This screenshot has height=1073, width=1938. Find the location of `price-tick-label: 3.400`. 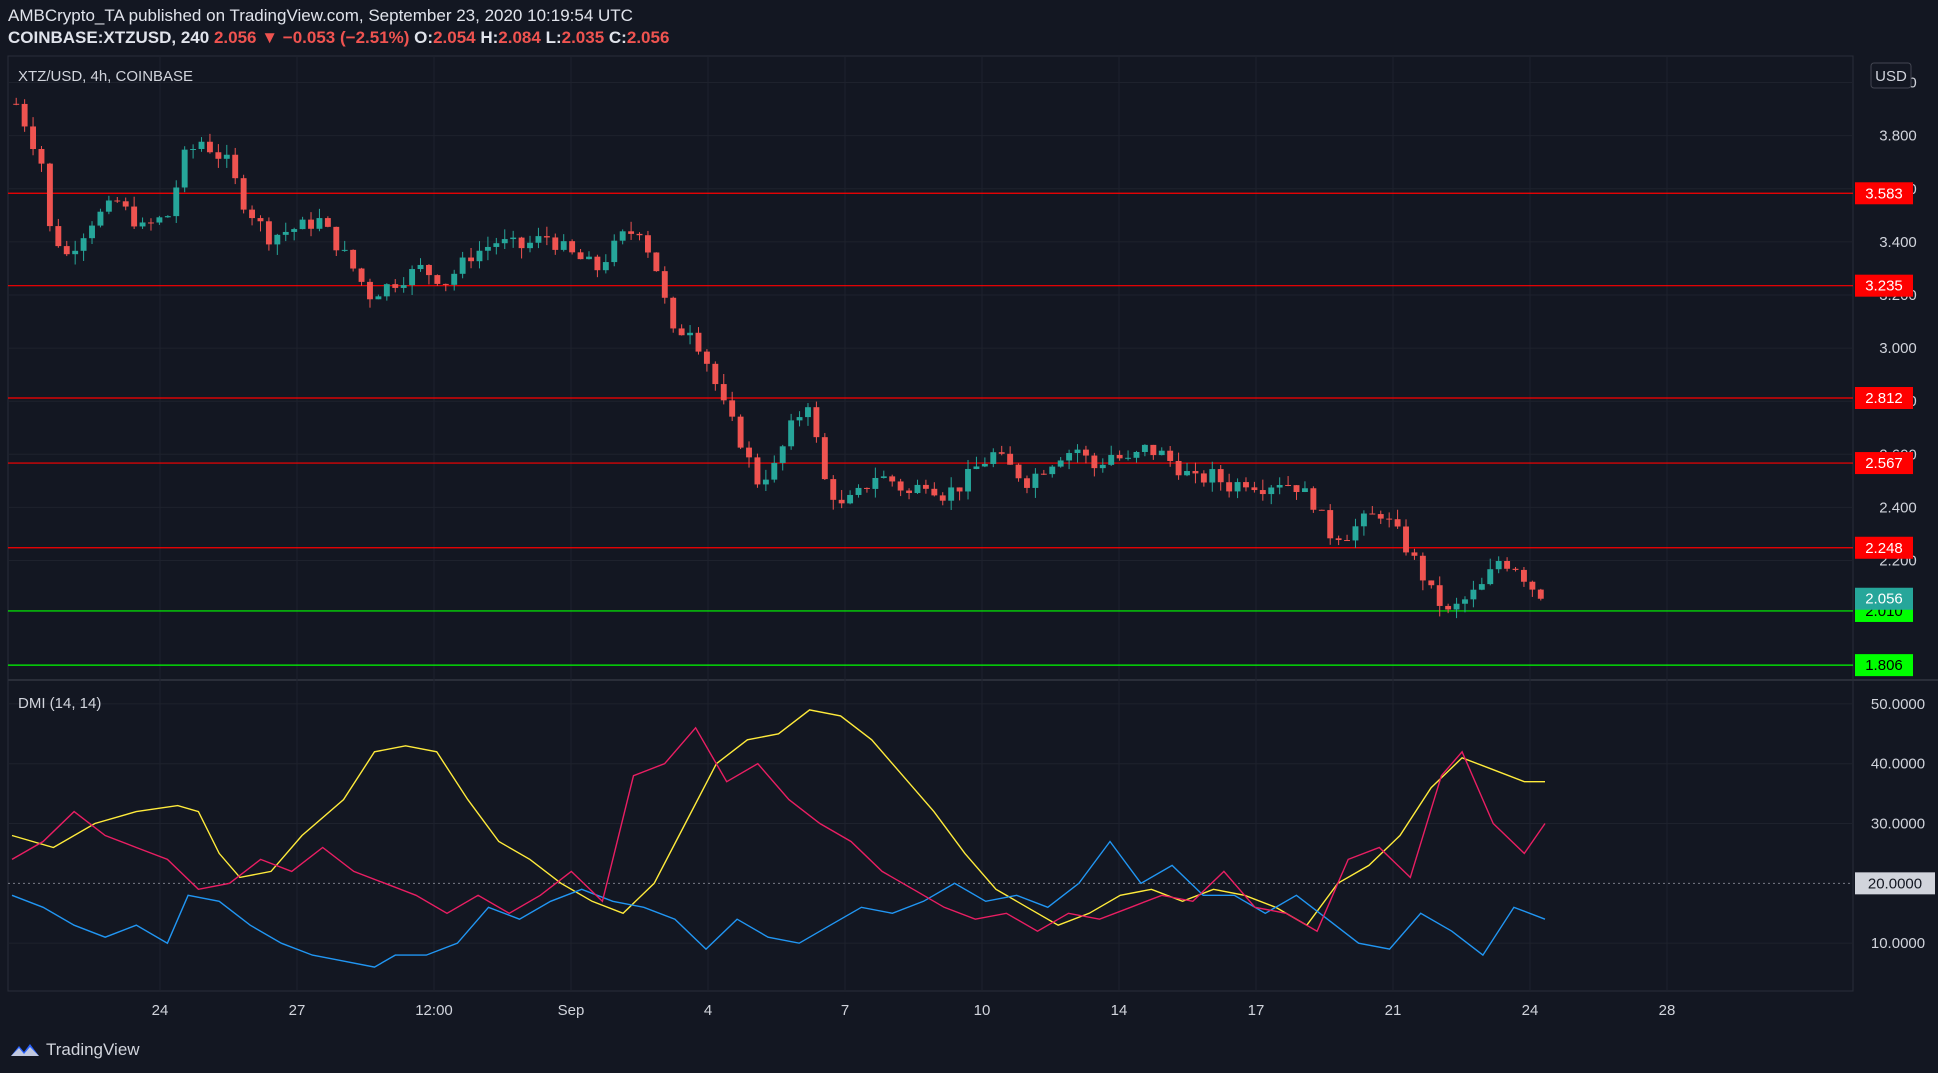

price-tick-label: 3.400 is located at coordinates (1898, 242).